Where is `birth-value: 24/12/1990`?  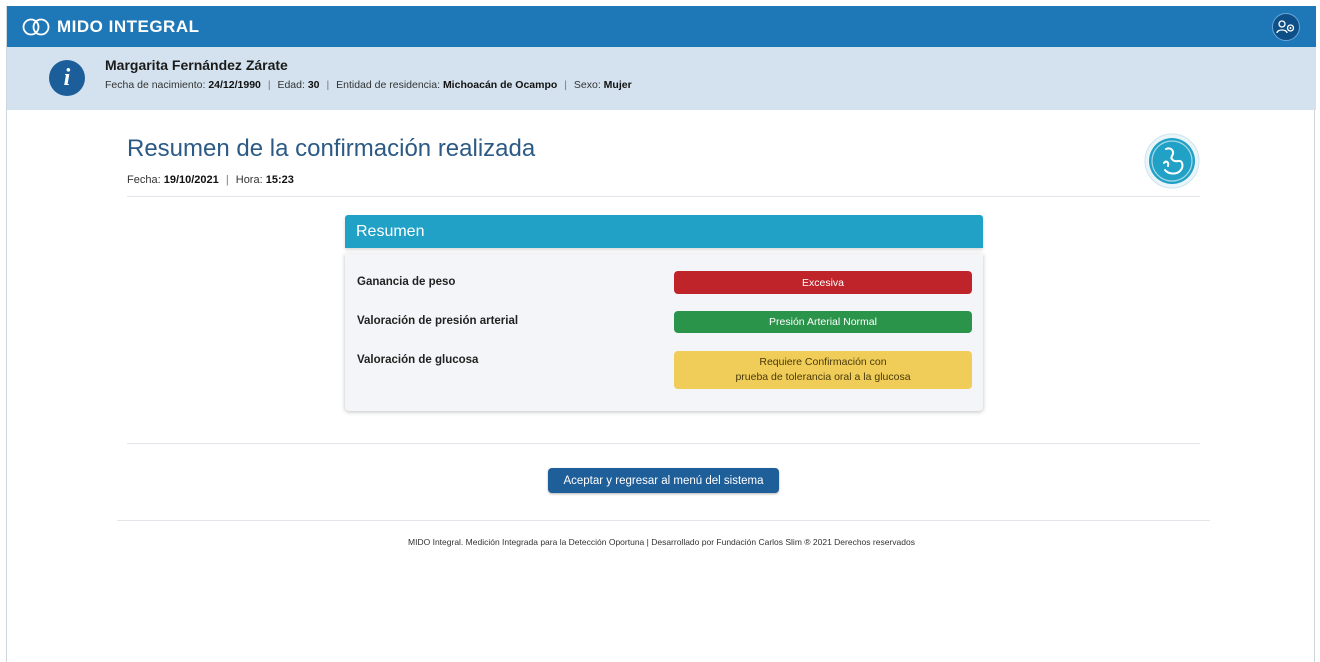
birth-value: 24/12/1990 is located at coordinates (234, 85).